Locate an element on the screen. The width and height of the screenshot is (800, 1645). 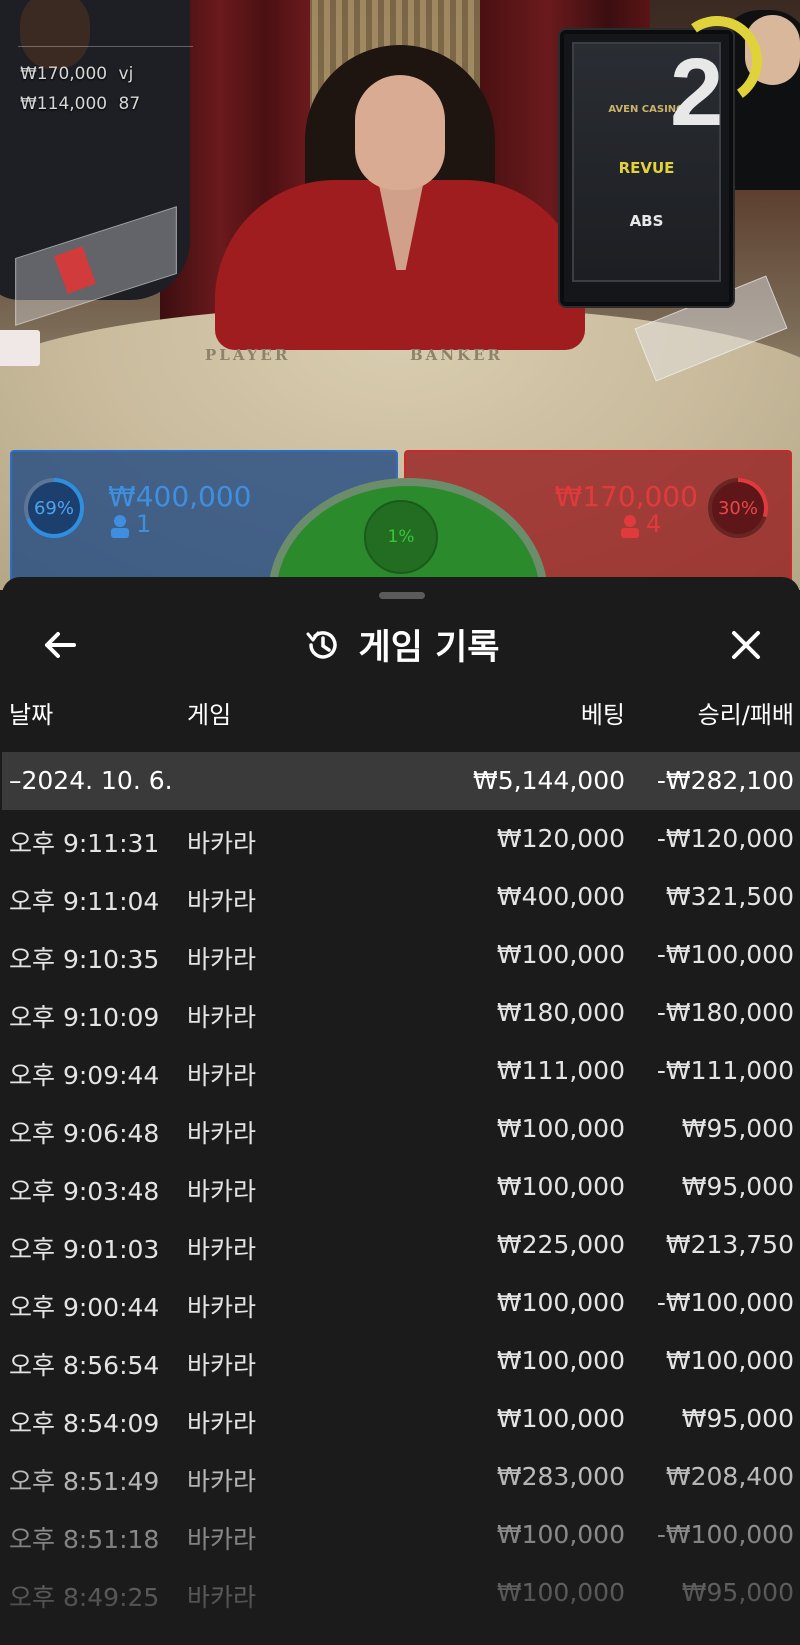
dealer-face is located at coordinates (400, 132).